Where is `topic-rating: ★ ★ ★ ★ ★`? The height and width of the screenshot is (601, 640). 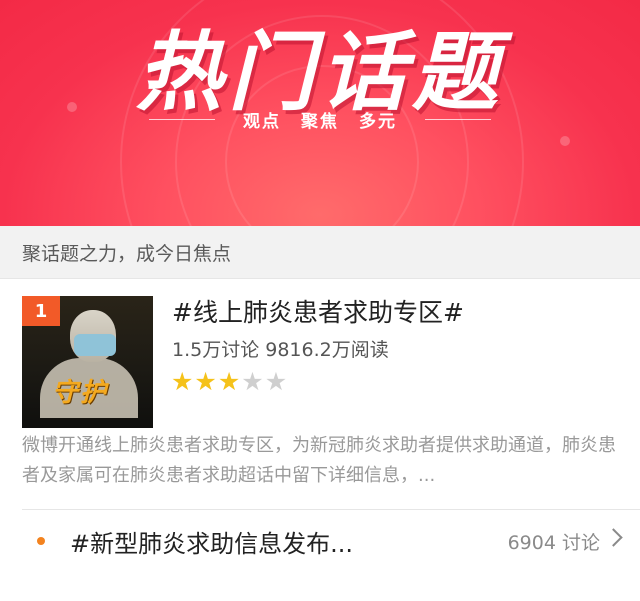
topic-rating: ★ ★ ★ ★ ★ is located at coordinates (229, 382).